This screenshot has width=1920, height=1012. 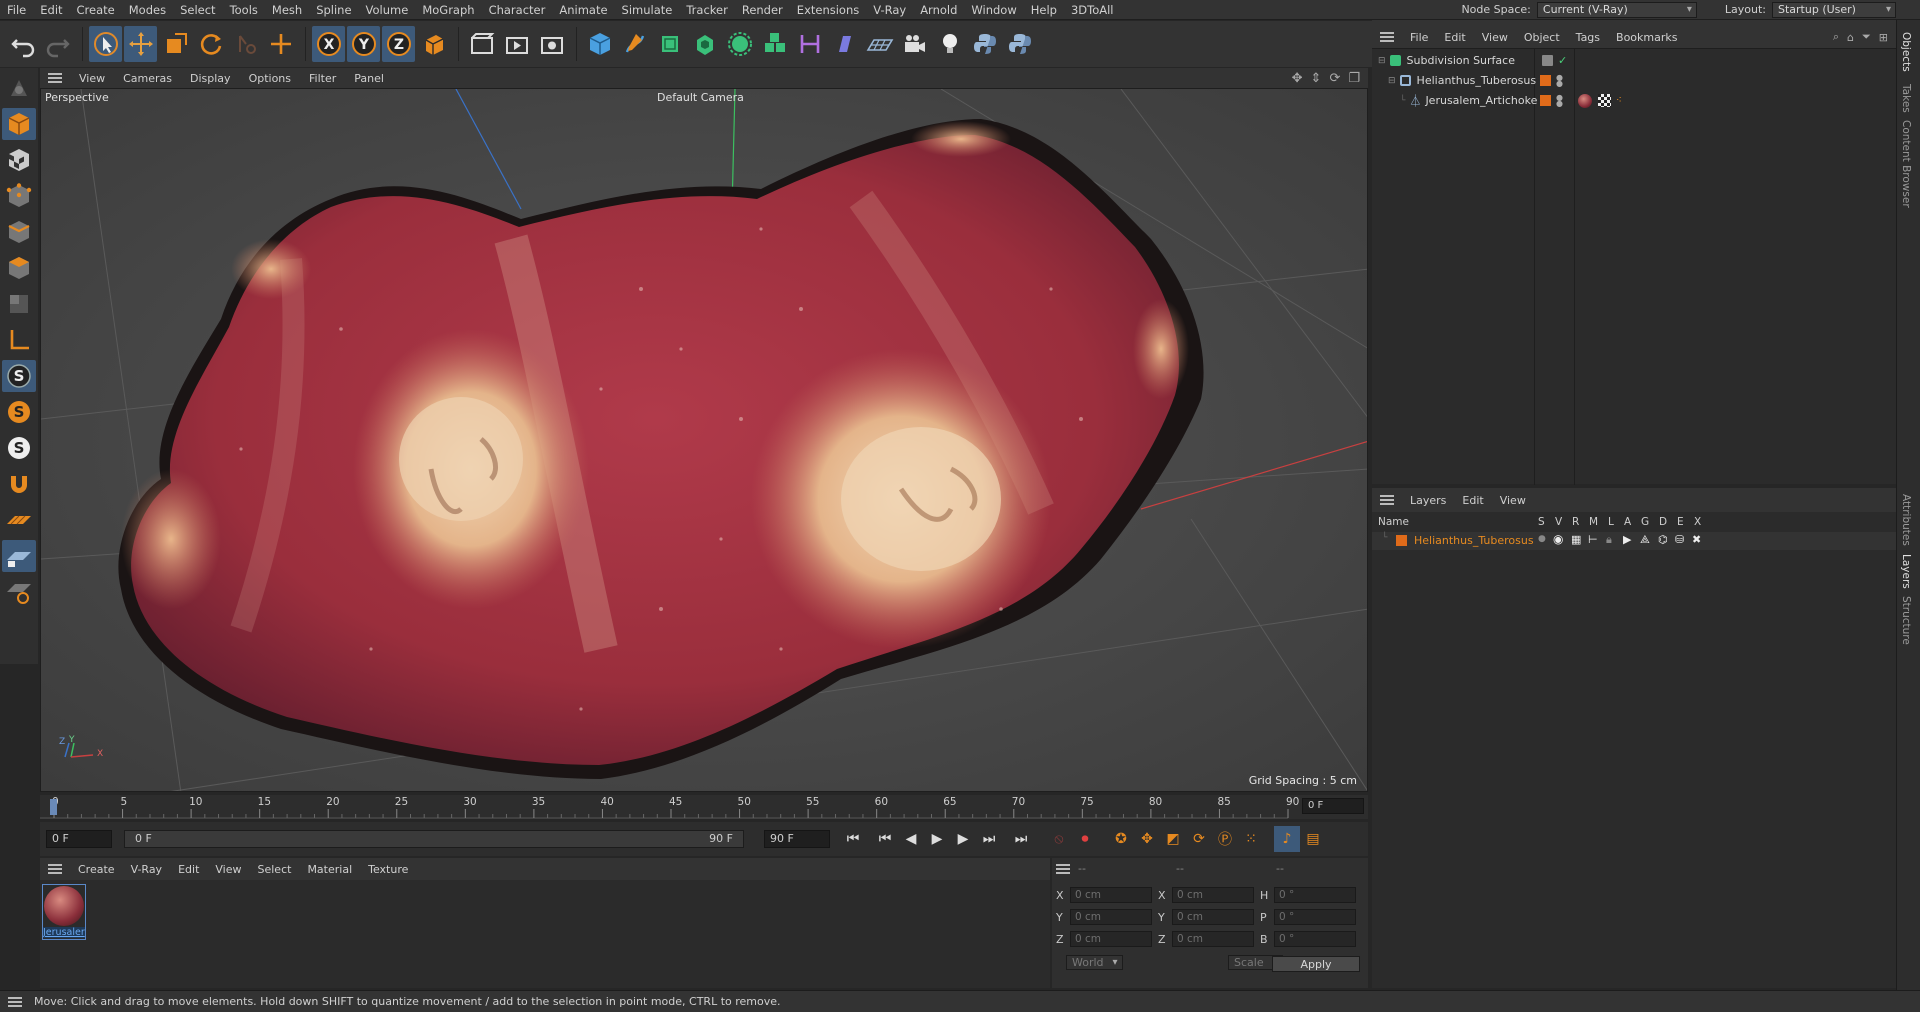 I want to click on layout-dropdown: Startup (User), so click(x=1834, y=9).